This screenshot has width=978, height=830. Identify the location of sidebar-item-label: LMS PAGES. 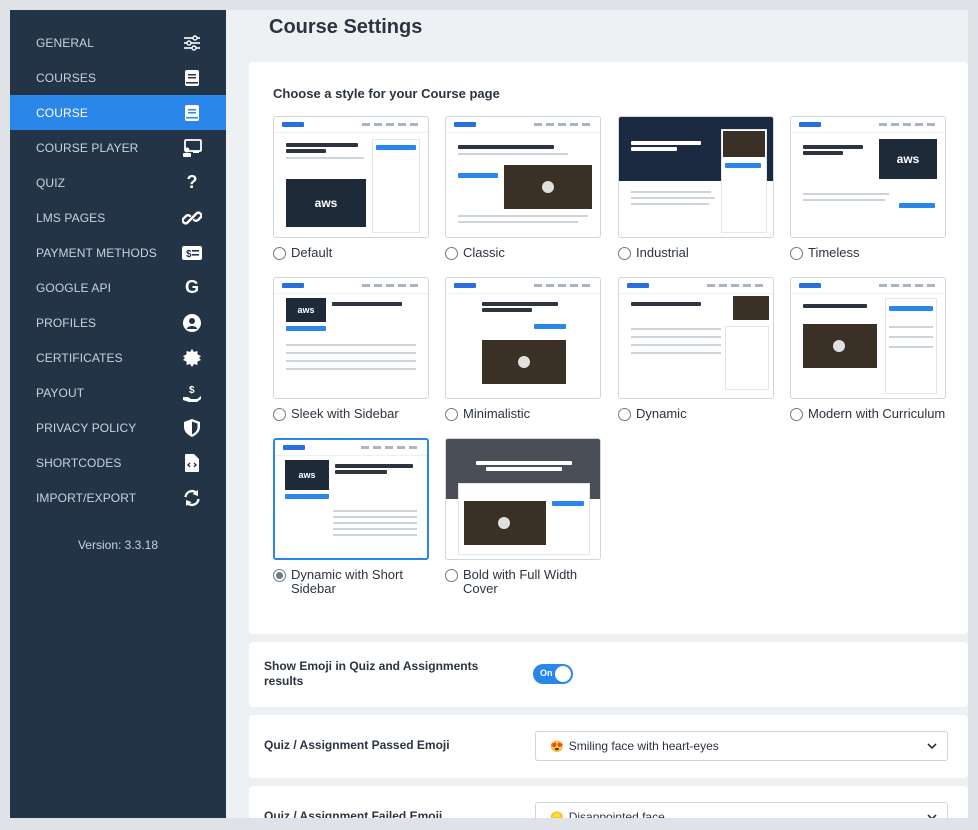
(71, 217).